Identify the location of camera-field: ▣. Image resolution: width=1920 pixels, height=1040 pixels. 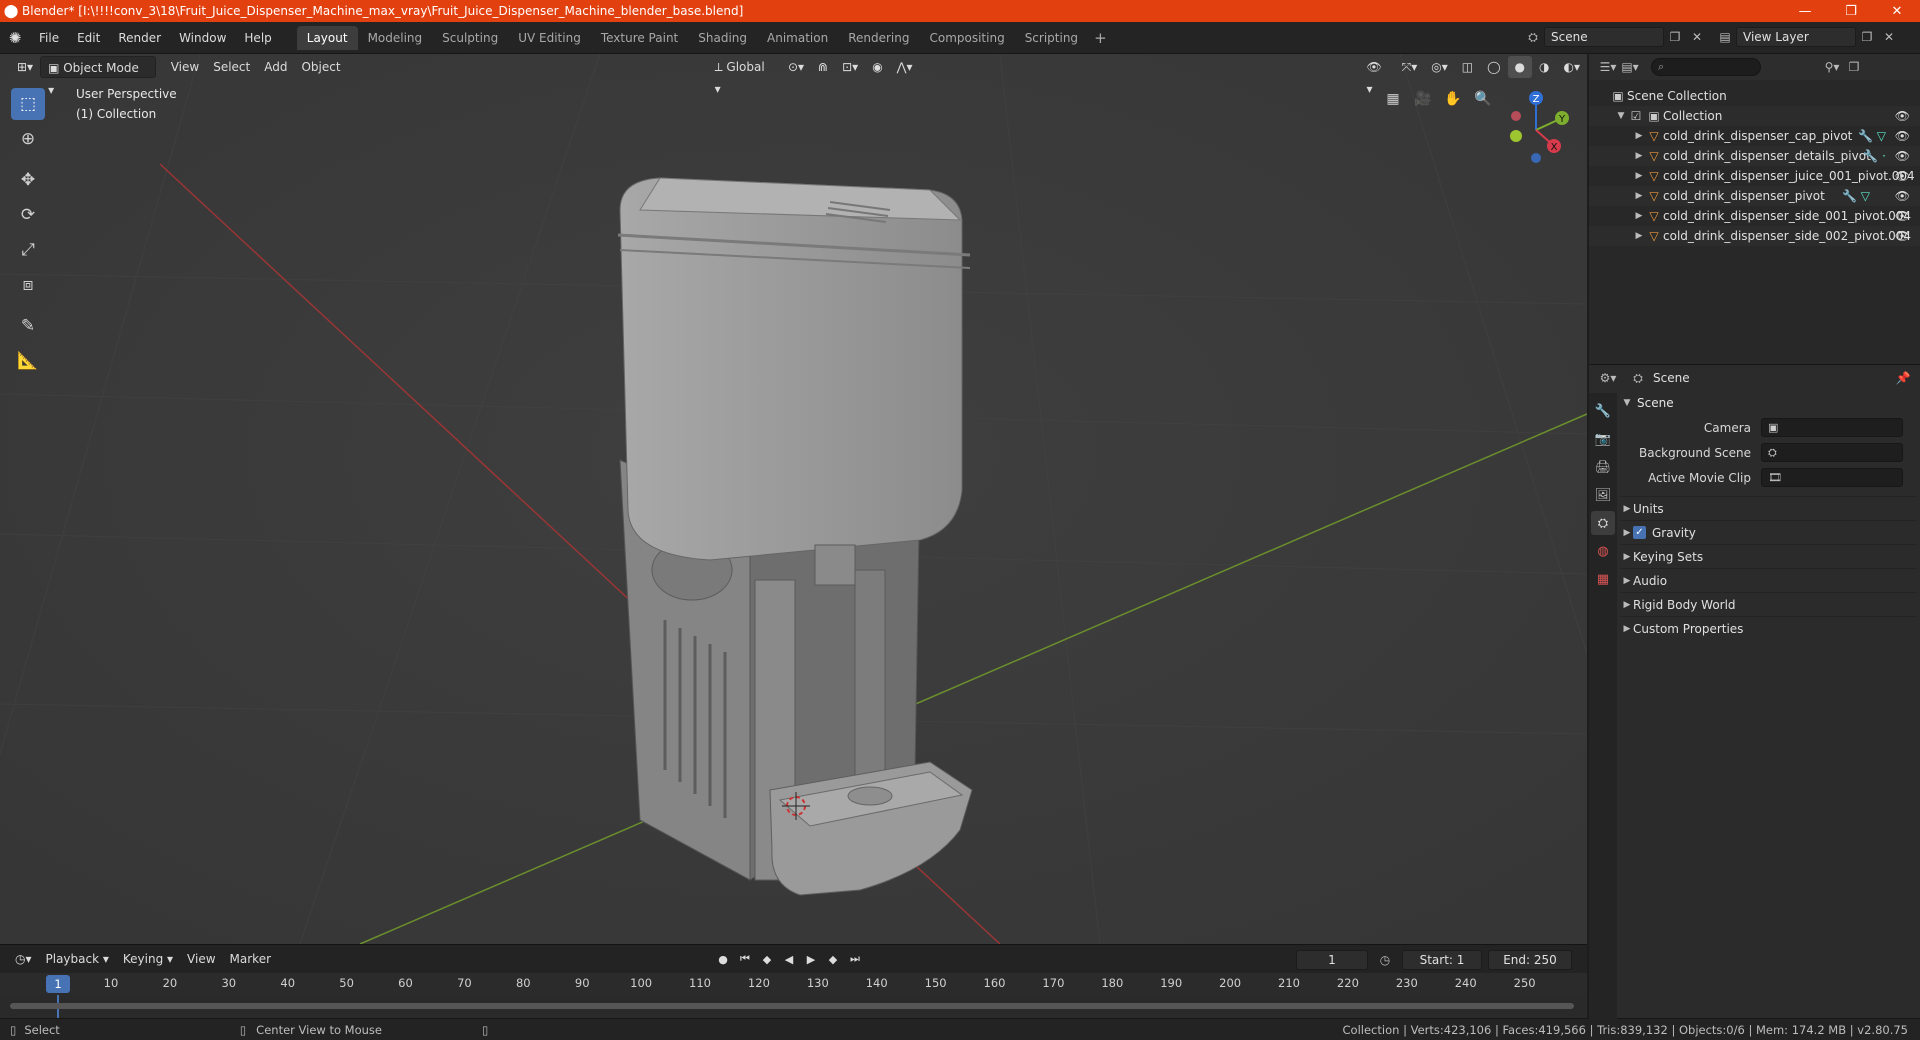
(1832, 427).